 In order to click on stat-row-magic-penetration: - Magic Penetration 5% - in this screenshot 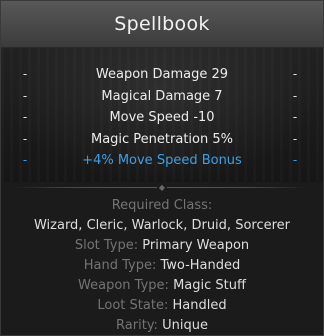, I will do `click(162, 140)`.